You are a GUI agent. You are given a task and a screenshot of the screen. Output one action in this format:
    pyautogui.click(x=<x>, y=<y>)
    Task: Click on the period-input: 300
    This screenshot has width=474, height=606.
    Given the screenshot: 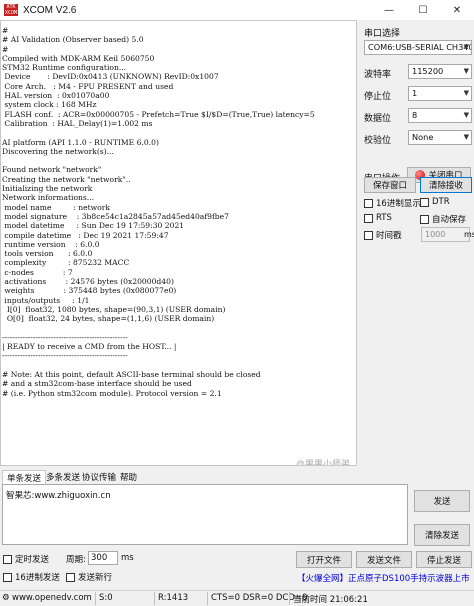 What is the action you would take?
    pyautogui.click(x=103, y=558)
    